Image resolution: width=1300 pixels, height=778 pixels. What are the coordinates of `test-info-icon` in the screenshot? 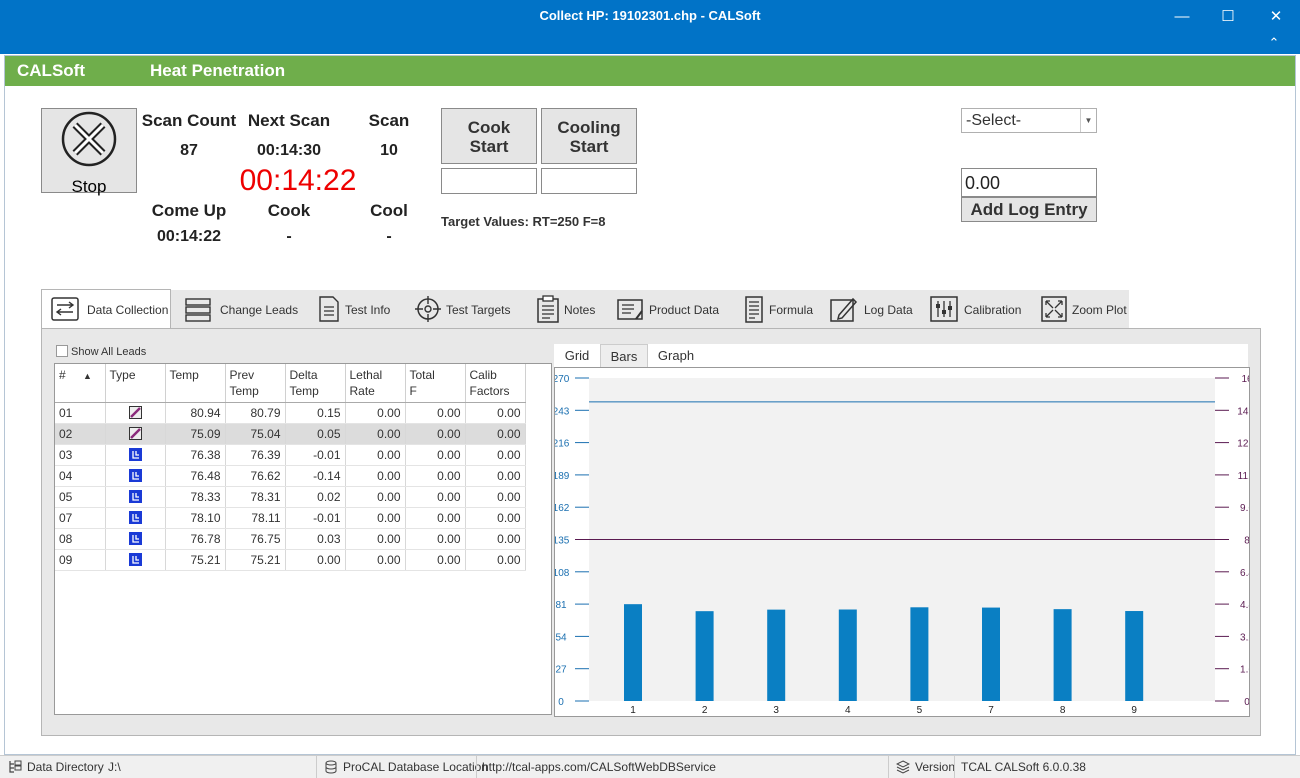 It's located at (329, 309).